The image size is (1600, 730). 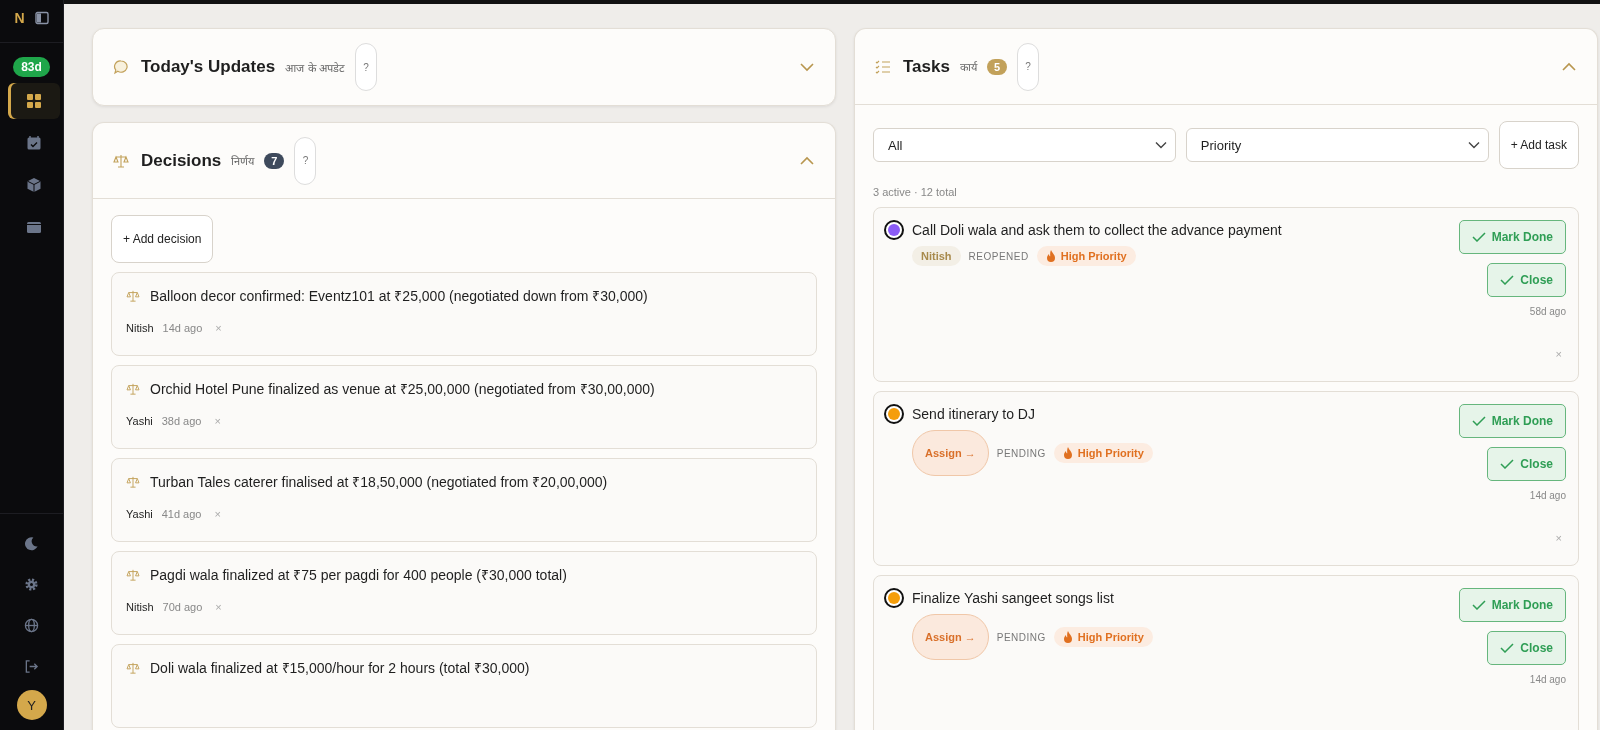 What do you see at coordinates (274, 160) in the screenshot?
I see `count-badge: 7` at bounding box center [274, 160].